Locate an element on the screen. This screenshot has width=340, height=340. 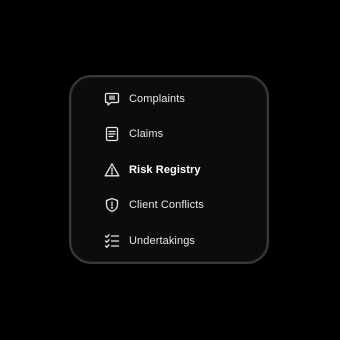
menu-item-risk-registry: Risk Registry is located at coordinates (152, 170).